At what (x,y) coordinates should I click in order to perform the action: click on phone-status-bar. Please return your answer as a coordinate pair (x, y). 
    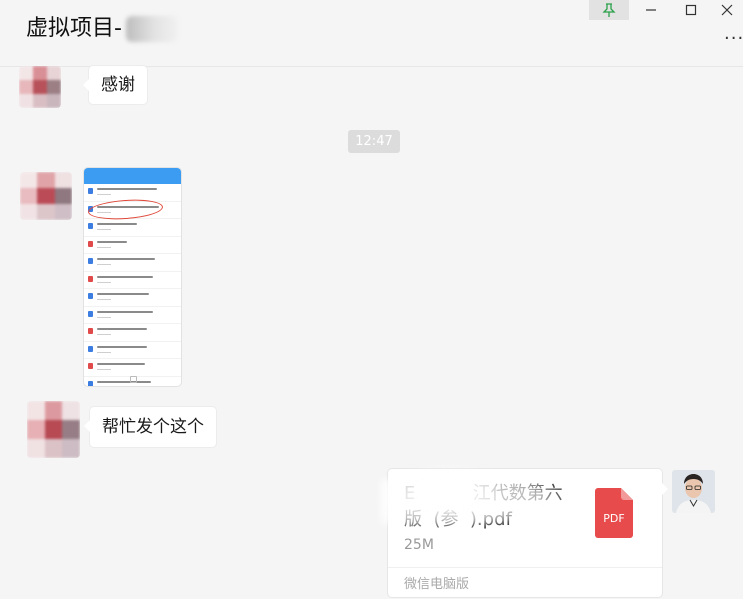
    Looking at the image, I should click on (132, 176).